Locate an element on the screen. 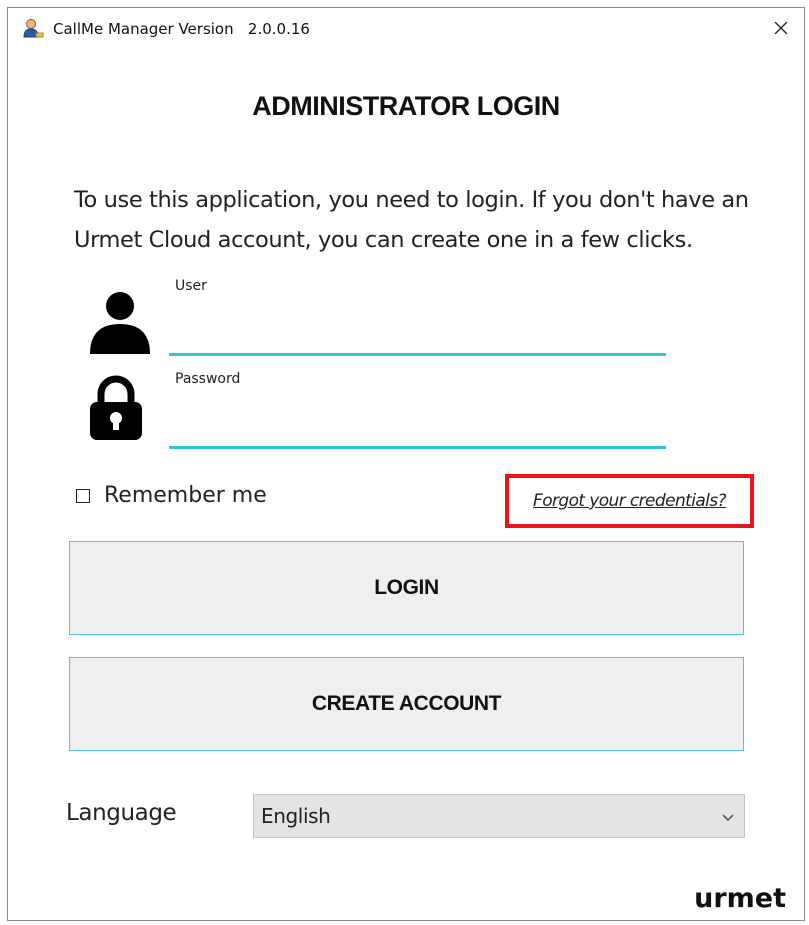 The image size is (809, 925). checkbox-box is located at coordinates (83, 495).